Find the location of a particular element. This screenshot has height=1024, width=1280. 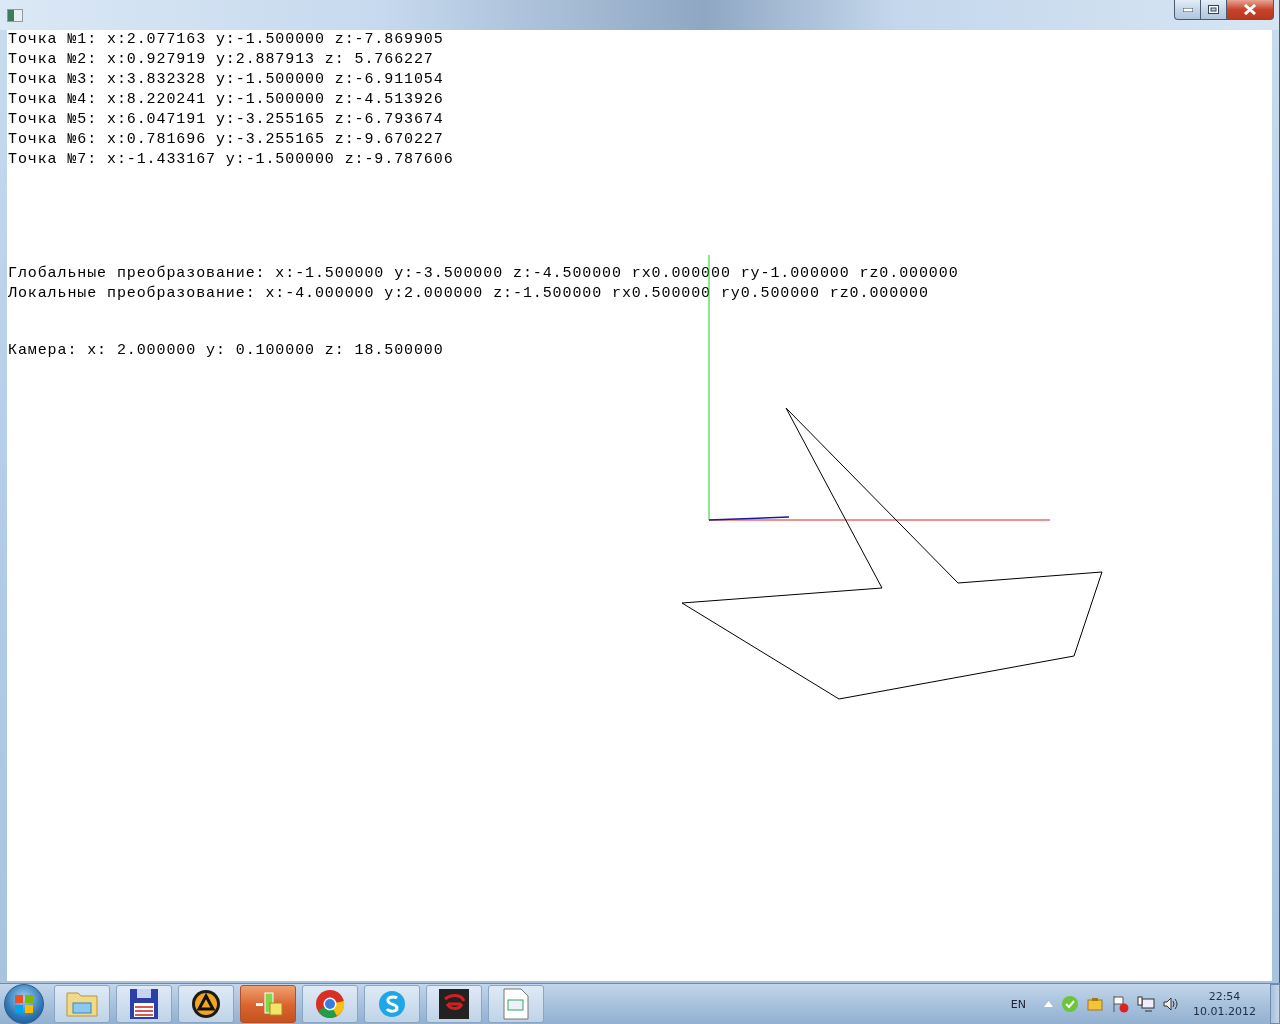

transform-values: Локальные преобразование: x:-4.000000 y:2.000000 z:-1.500000 rx0.500000 ry0.500000 rz0.000000 is located at coordinates (469, 294).